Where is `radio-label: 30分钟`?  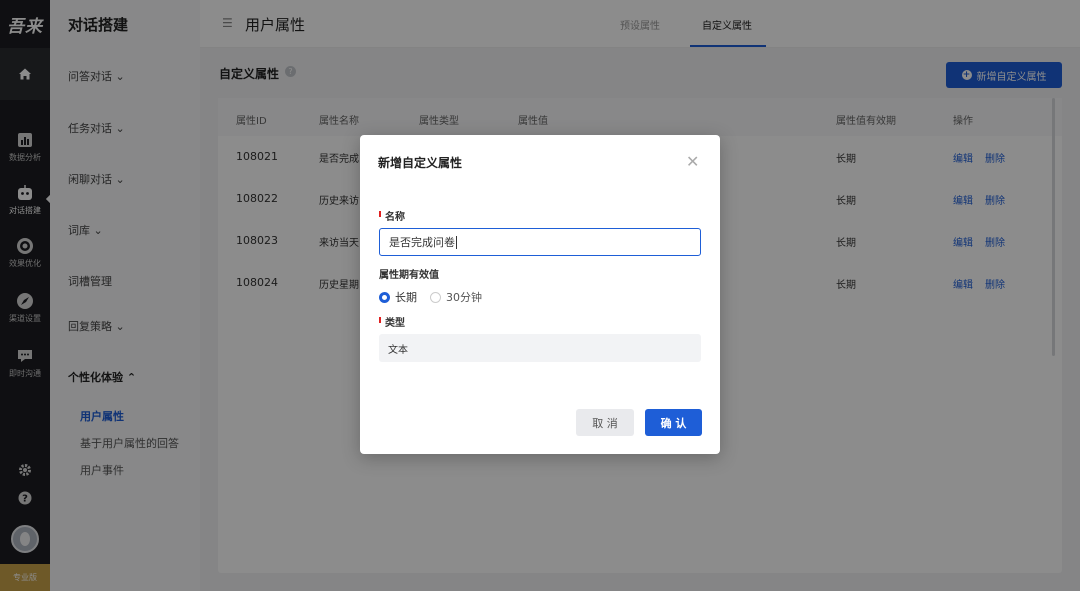
radio-label: 30分钟 is located at coordinates (464, 297).